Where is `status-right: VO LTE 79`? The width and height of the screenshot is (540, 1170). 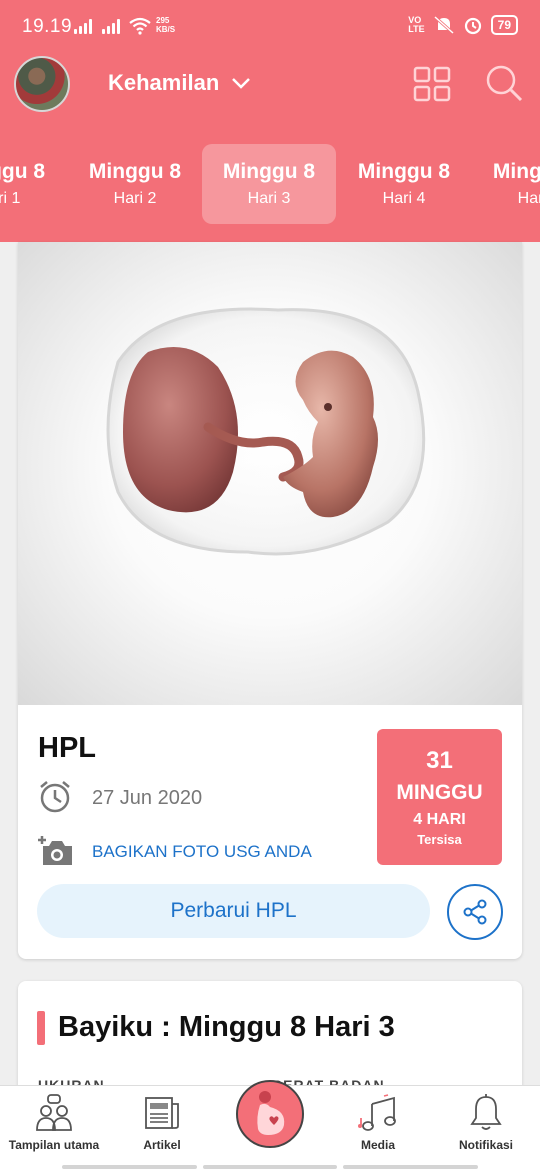
status-right: VO LTE 79 is located at coordinates (463, 25).